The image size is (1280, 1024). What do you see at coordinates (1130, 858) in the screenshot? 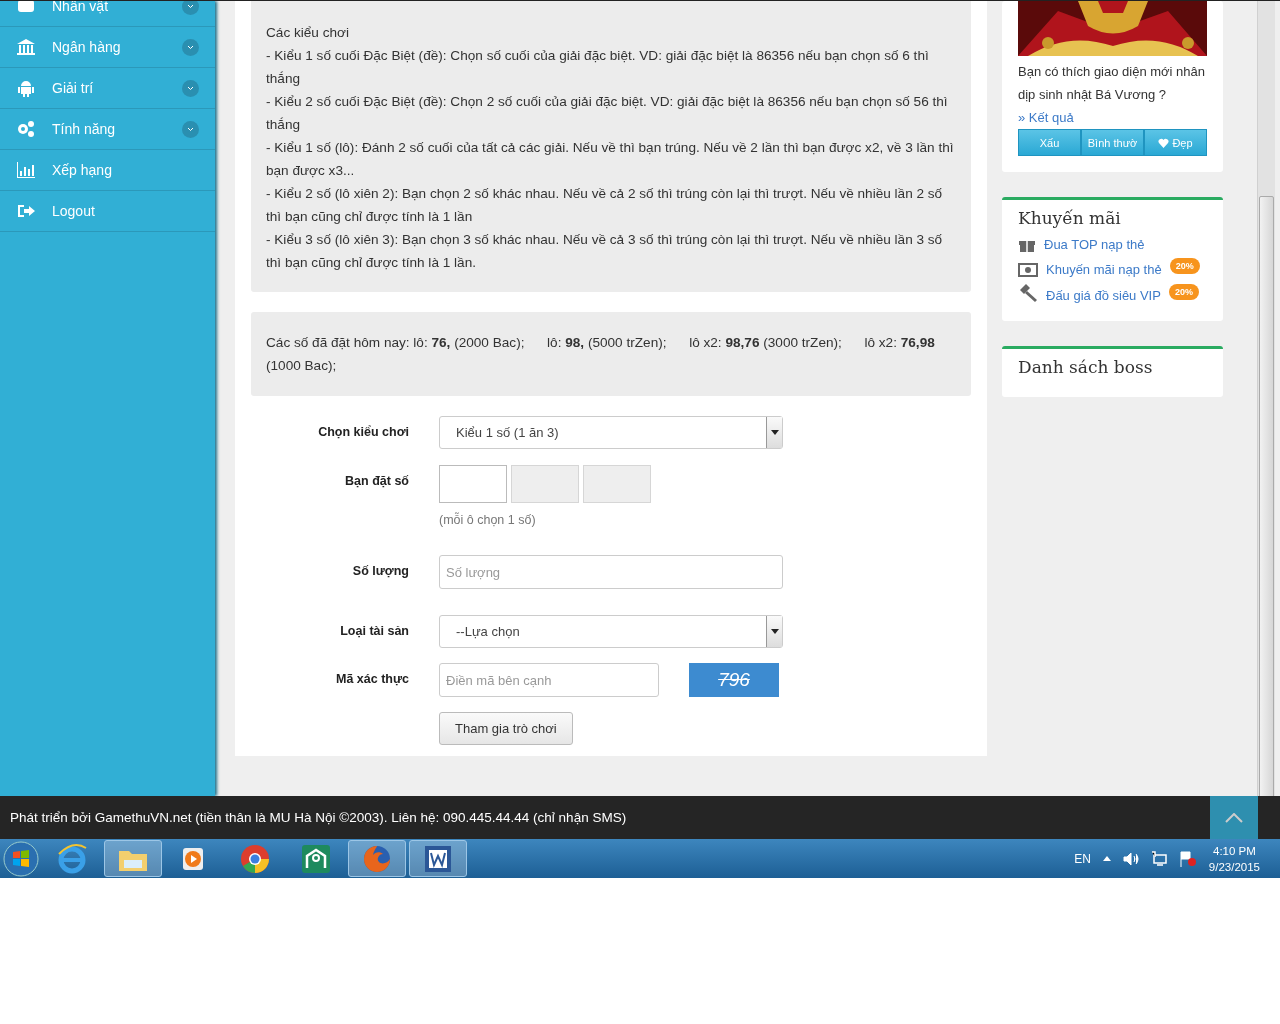
I see `speaker-icon` at bounding box center [1130, 858].